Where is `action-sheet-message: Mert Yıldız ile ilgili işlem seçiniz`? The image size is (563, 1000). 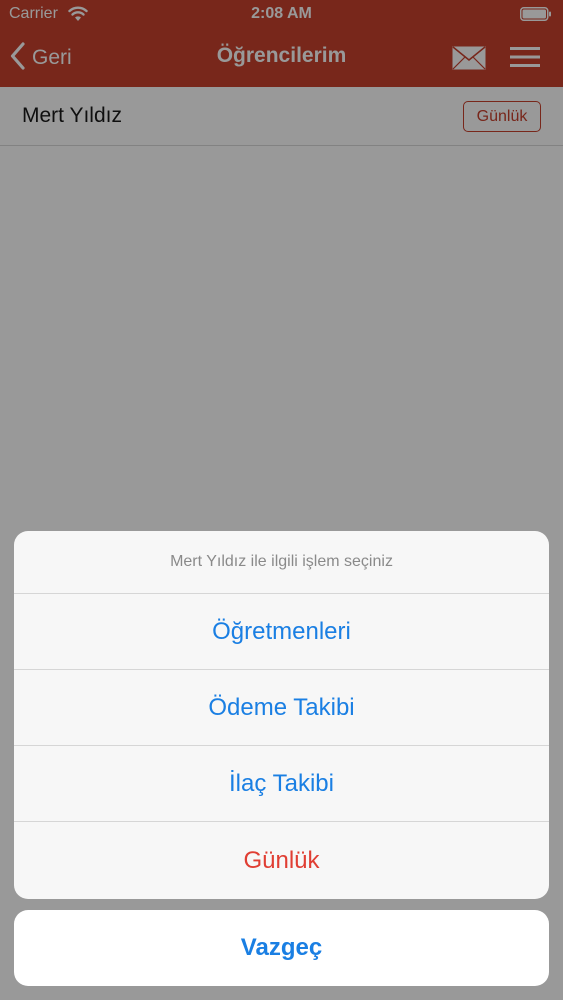
action-sheet-message: Mert Yıldız ile ilgili işlem seçiniz is located at coordinates (281, 562).